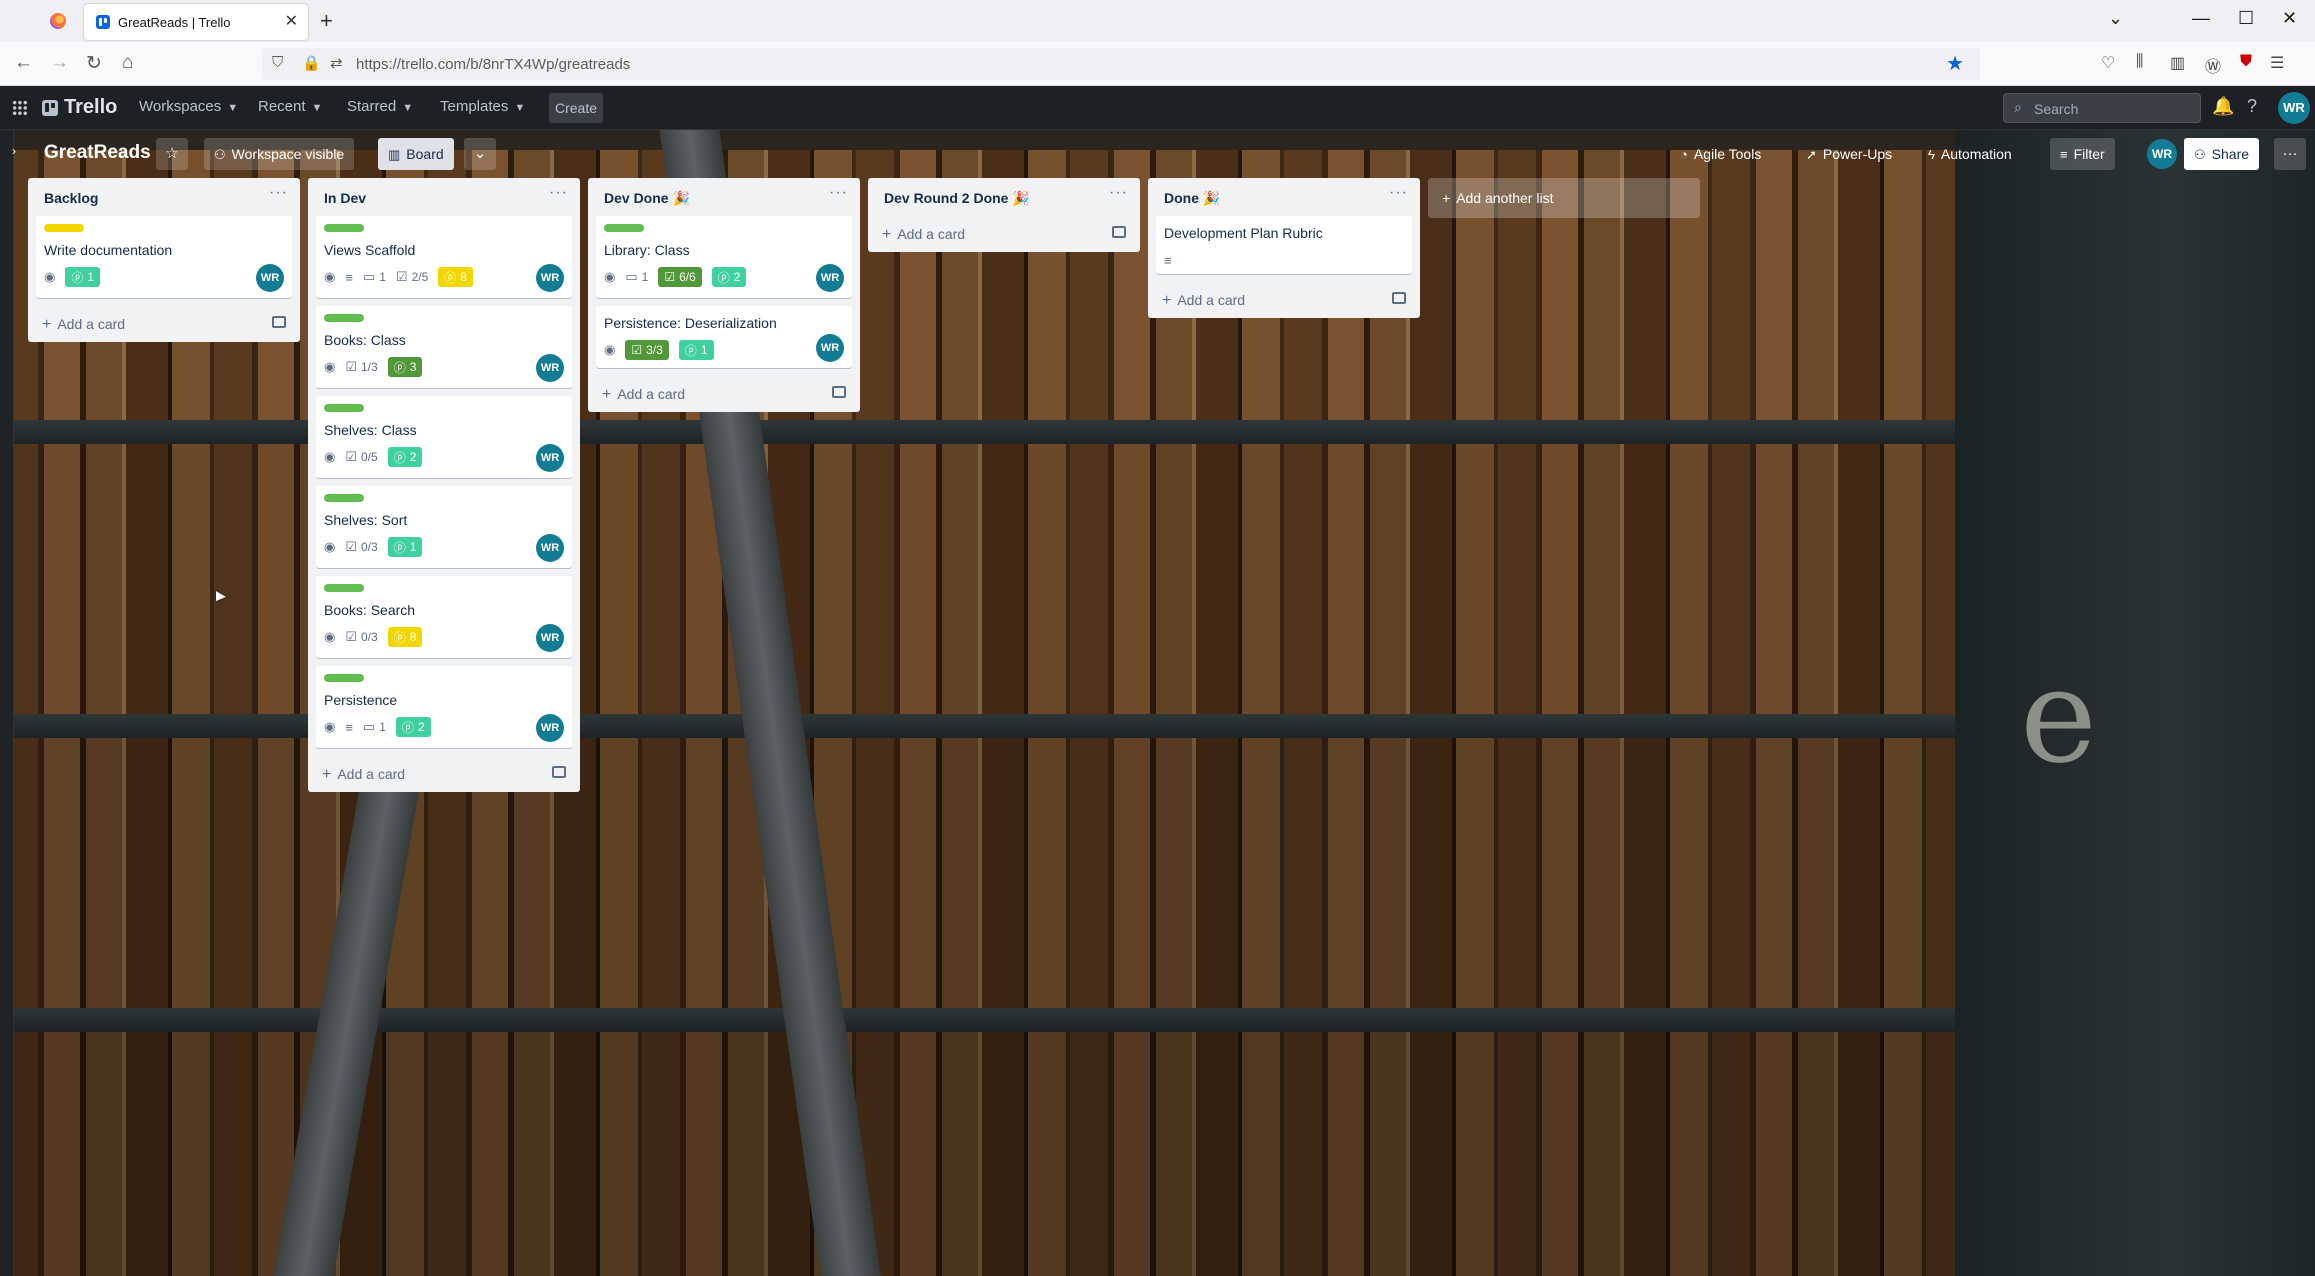 The height and width of the screenshot is (1276, 2315). What do you see at coordinates (279, 154) in the screenshot?
I see `visibility-button: ⚇ Workspace visible` at bounding box center [279, 154].